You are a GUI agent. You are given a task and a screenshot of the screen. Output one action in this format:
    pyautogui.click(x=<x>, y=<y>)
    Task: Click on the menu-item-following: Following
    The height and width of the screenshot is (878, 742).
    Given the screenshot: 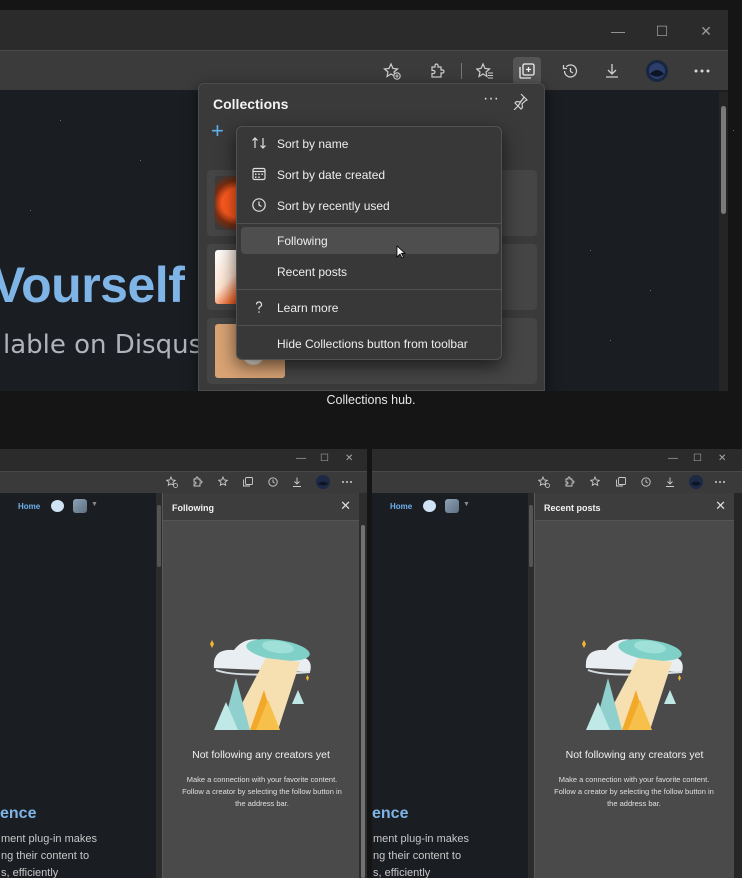 What is the action you would take?
    pyautogui.click(x=370, y=240)
    